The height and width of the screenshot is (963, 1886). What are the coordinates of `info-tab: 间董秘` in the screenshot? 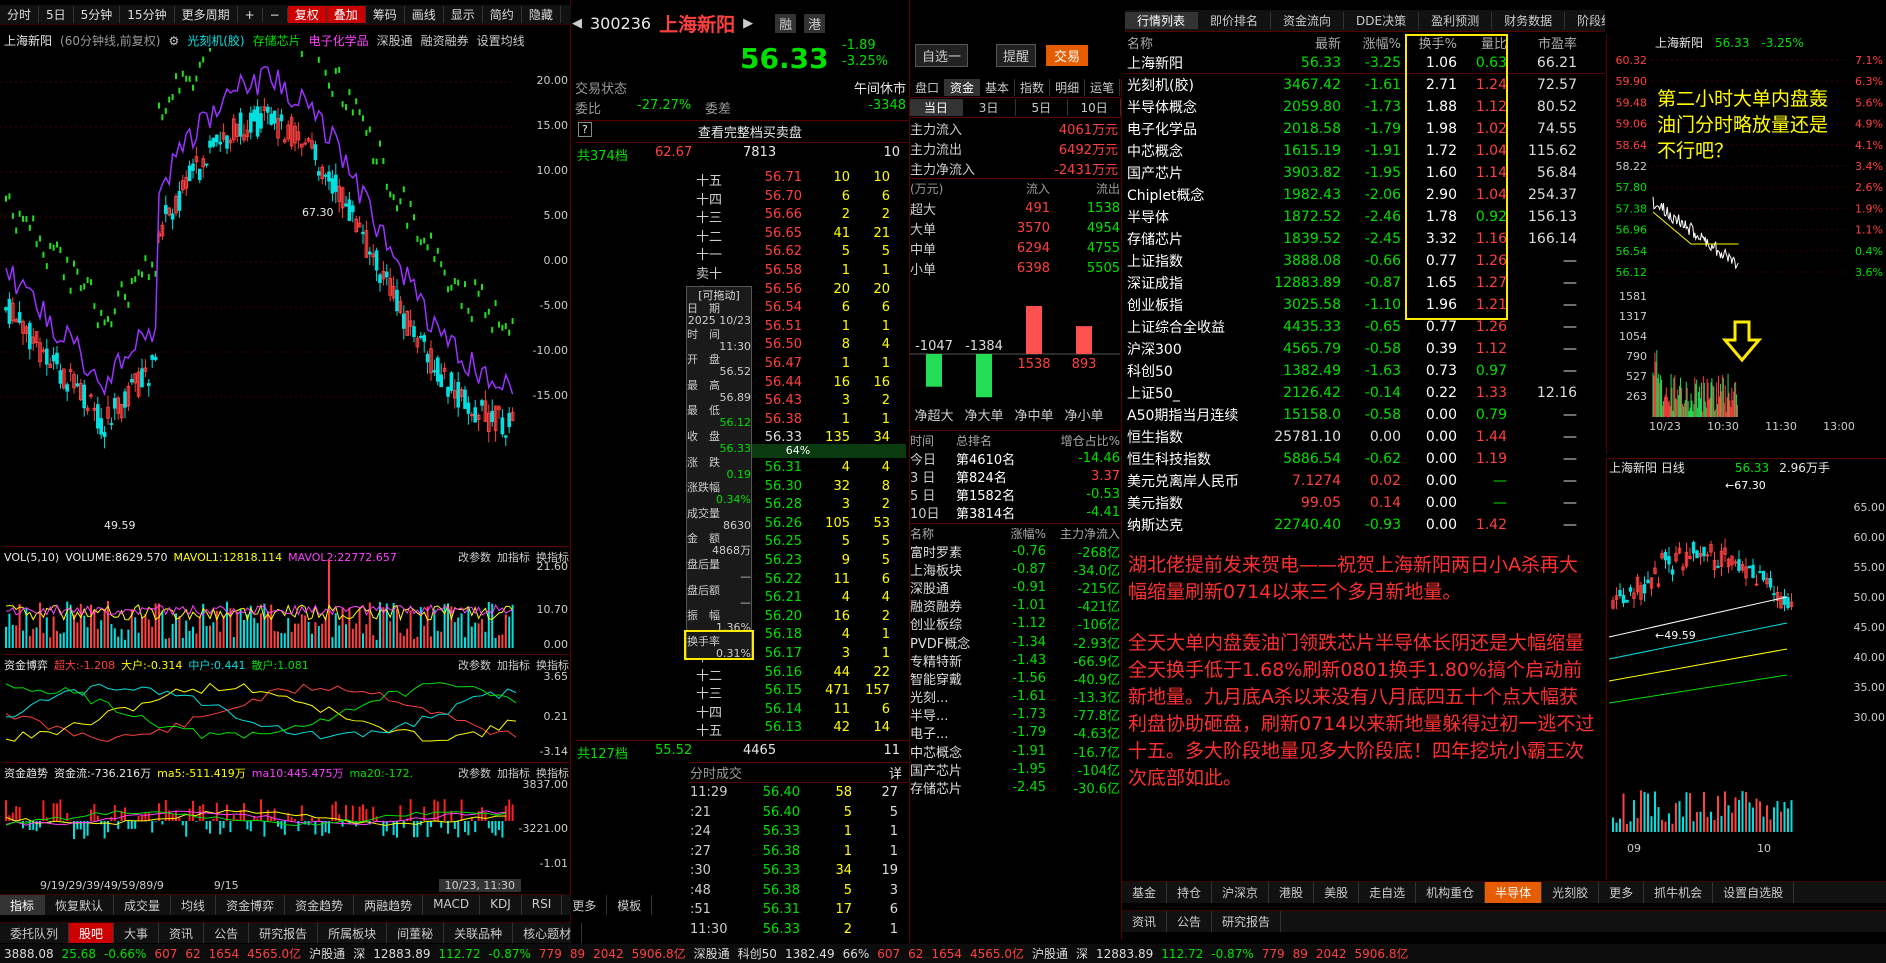 It's located at (416, 933).